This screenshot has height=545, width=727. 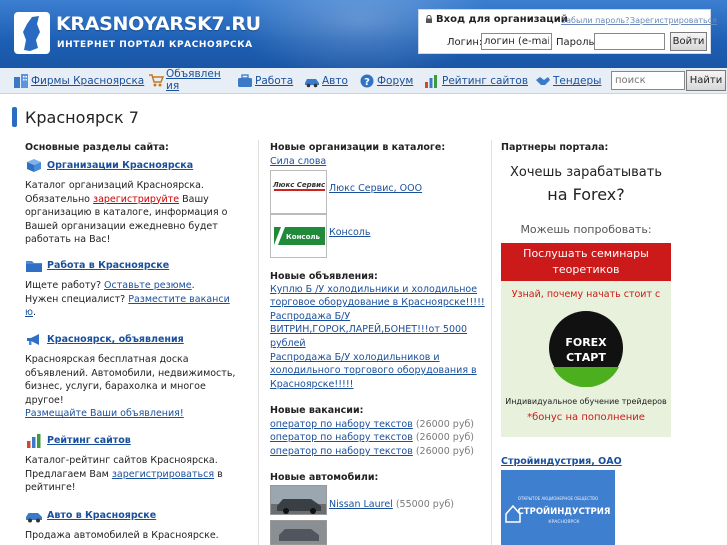 What do you see at coordinates (288, 343) in the screenshot?
I see `ad-link: рублей` at bounding box center [288, 343].